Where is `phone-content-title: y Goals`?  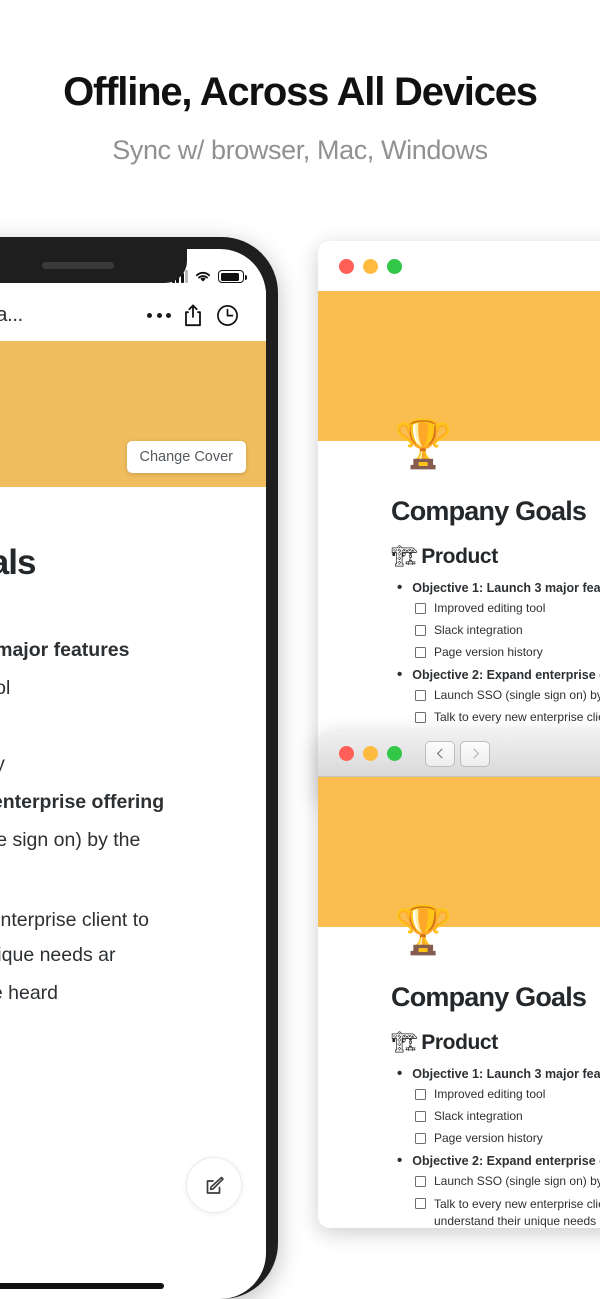 phone-content-title: y Goals is located at coordinates (18, 562).